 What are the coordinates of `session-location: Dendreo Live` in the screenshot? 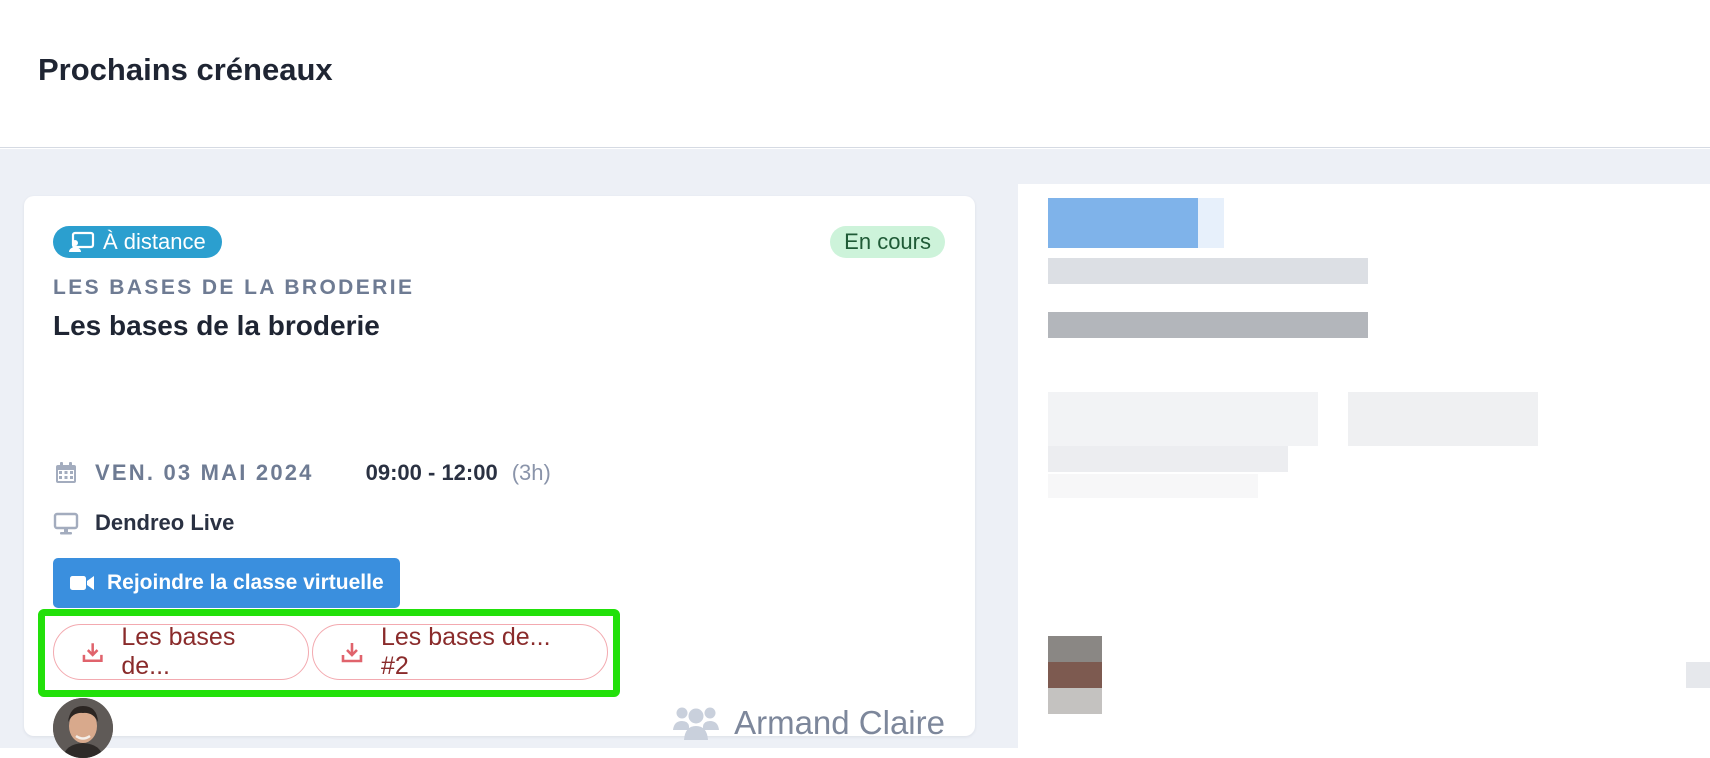 It's located at (143, 523).